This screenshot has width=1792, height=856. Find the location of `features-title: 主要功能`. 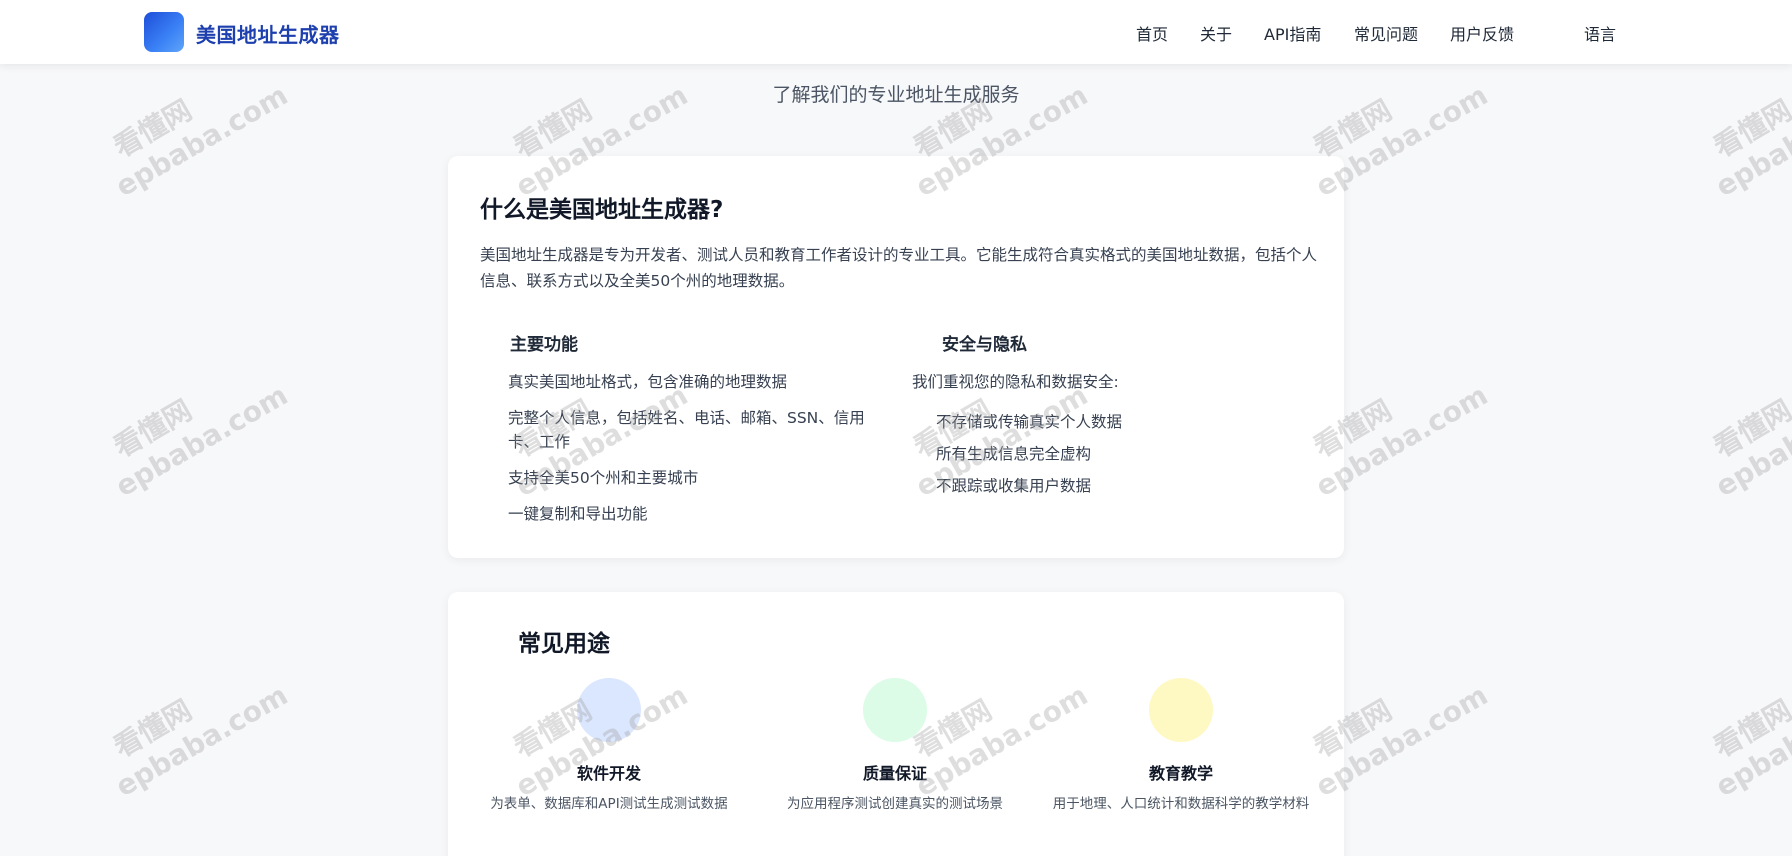

features-title: 主要功能 is located at coordinates (544, 345).